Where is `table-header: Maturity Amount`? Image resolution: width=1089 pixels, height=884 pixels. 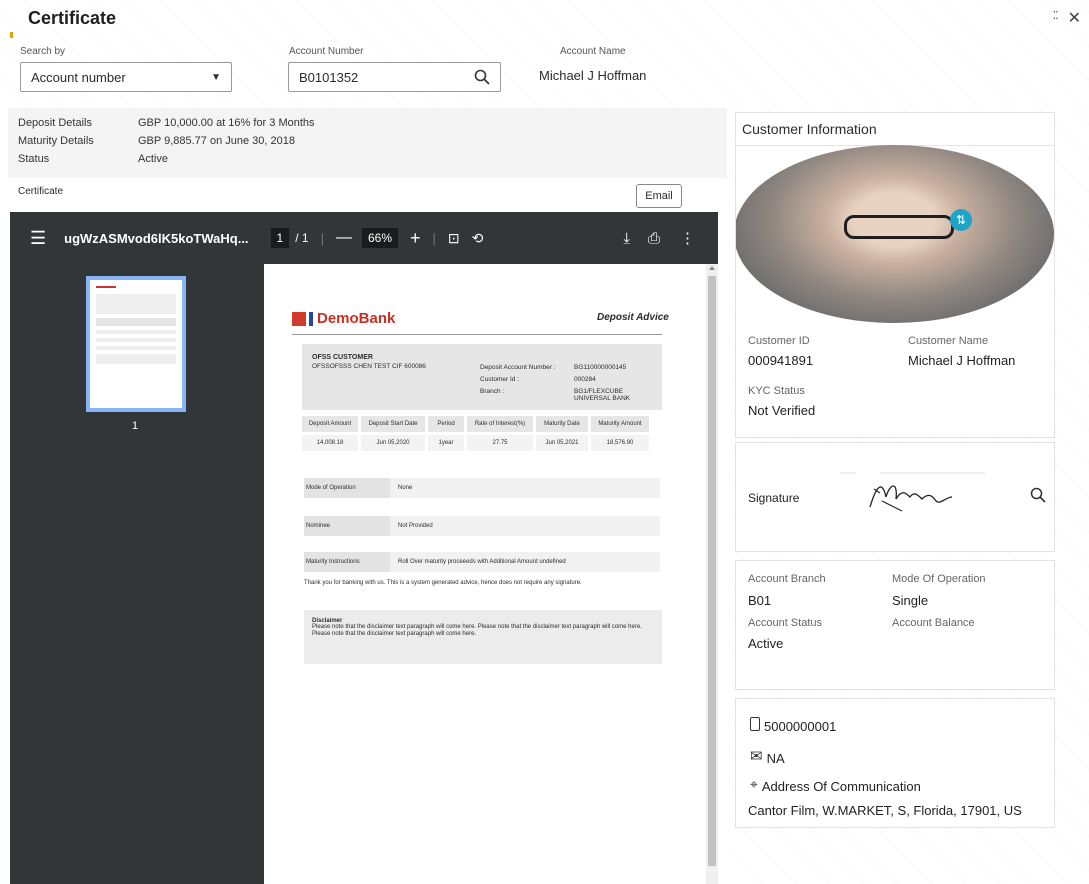 table-header: Maturity Amount is located at coordinates (620, 424).